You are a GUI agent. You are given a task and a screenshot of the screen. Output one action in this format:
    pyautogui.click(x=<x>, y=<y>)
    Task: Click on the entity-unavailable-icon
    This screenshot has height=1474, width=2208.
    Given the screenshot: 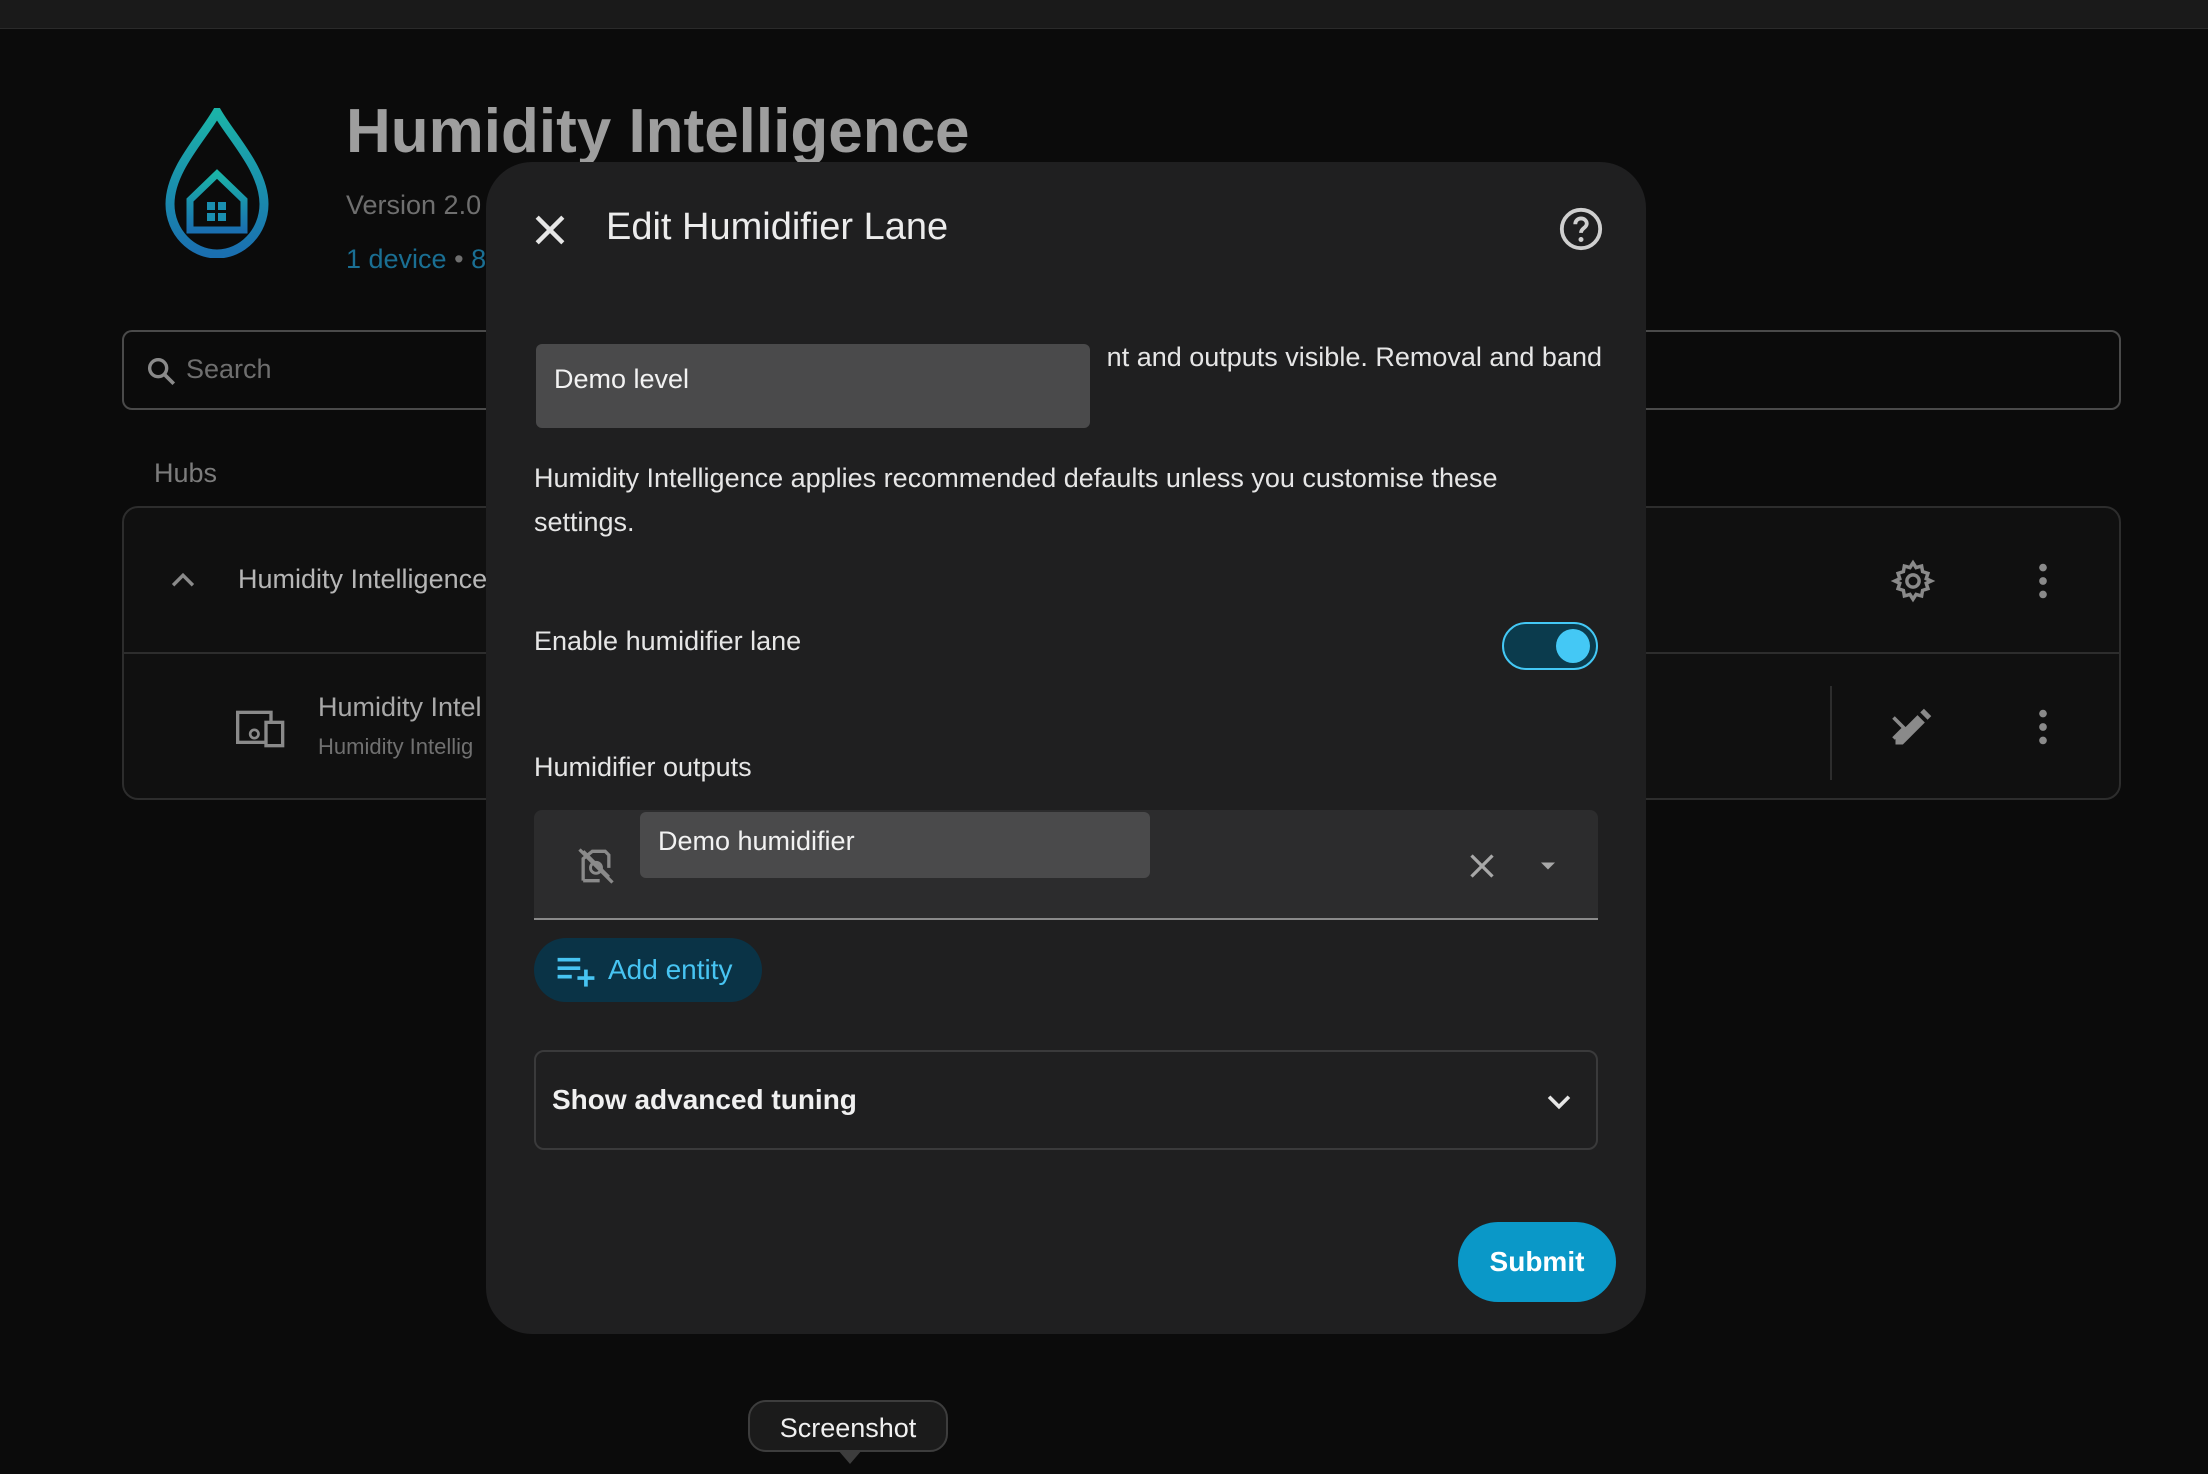 What is the action you would take?
    pyautogui.click(x=596, y=866)
    